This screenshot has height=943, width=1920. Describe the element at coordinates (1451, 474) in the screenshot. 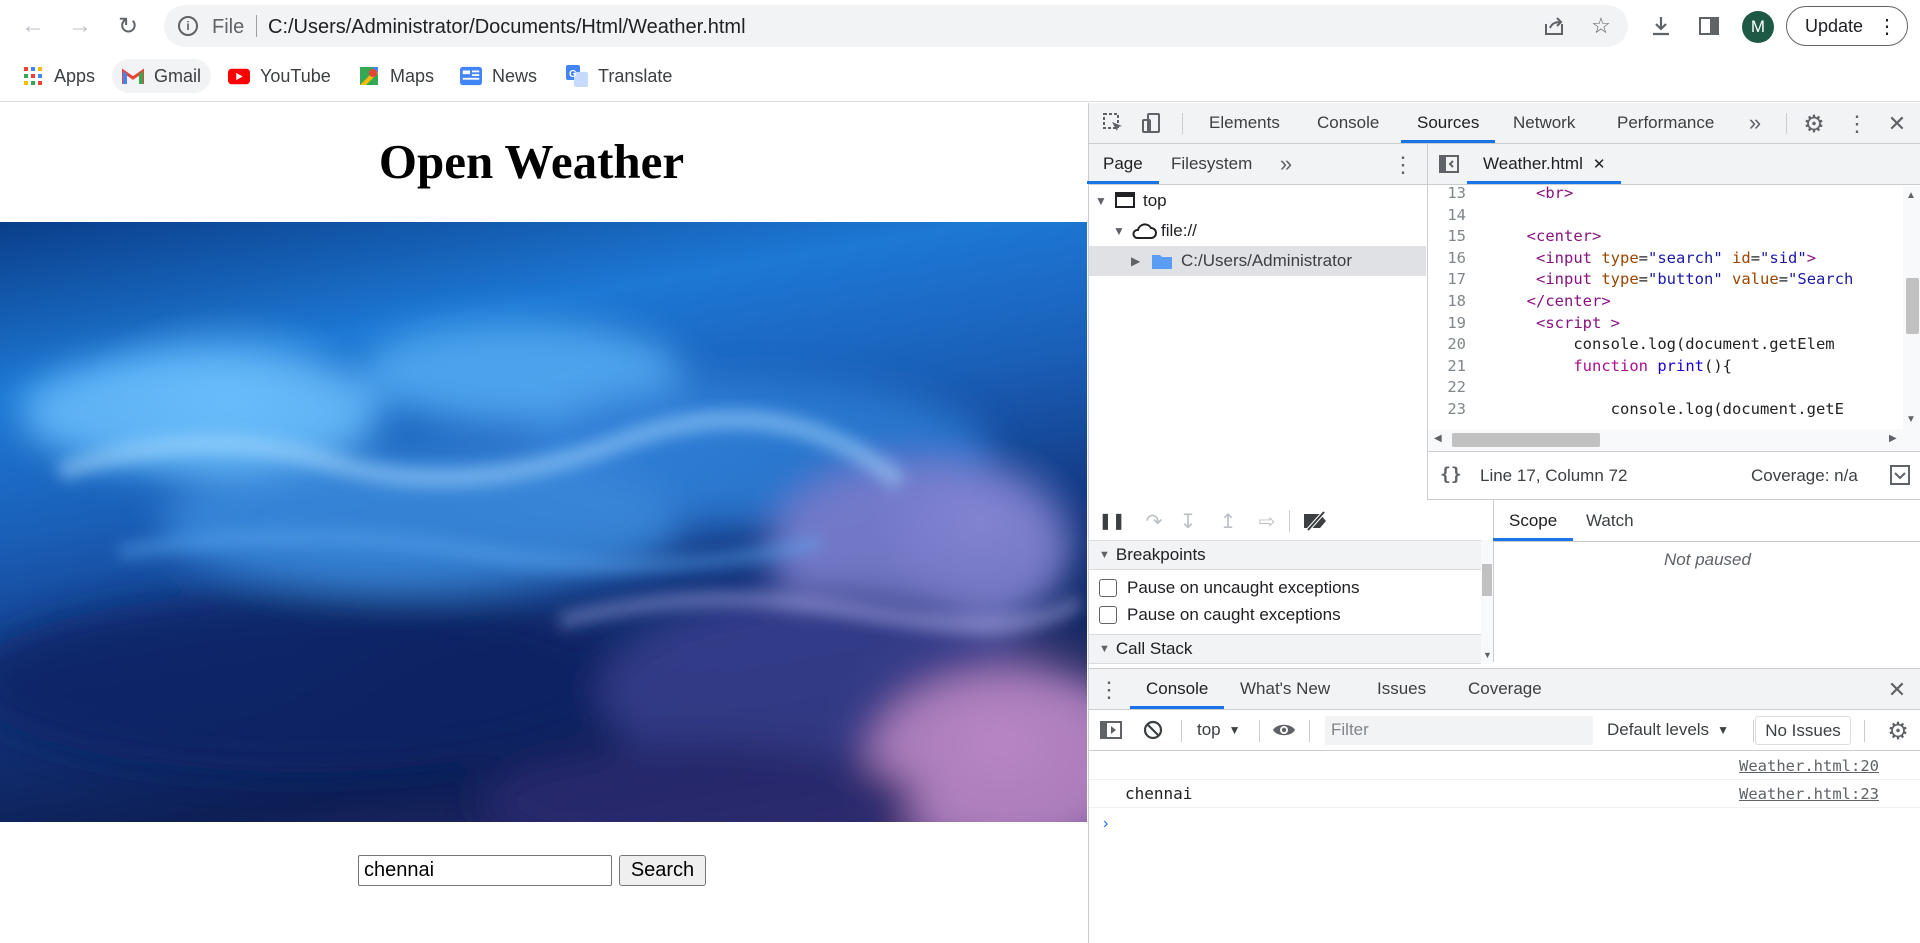

I see `pretty-print-icon: {}` at that location.